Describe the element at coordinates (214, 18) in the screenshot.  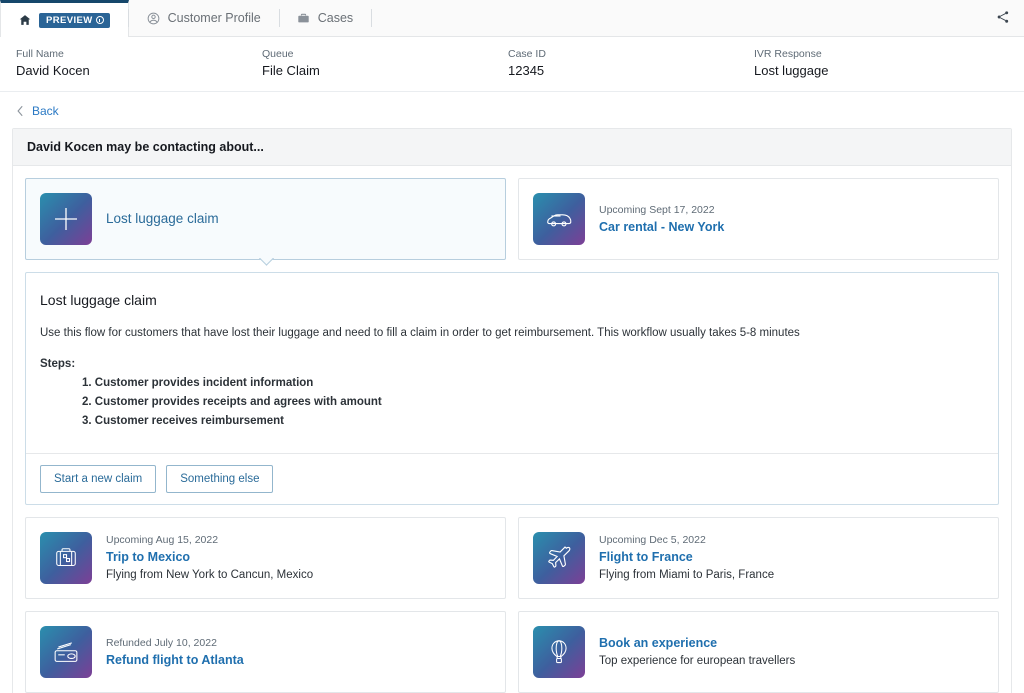
I see `tab-label-customer-profile: Customer Profile` at that location.